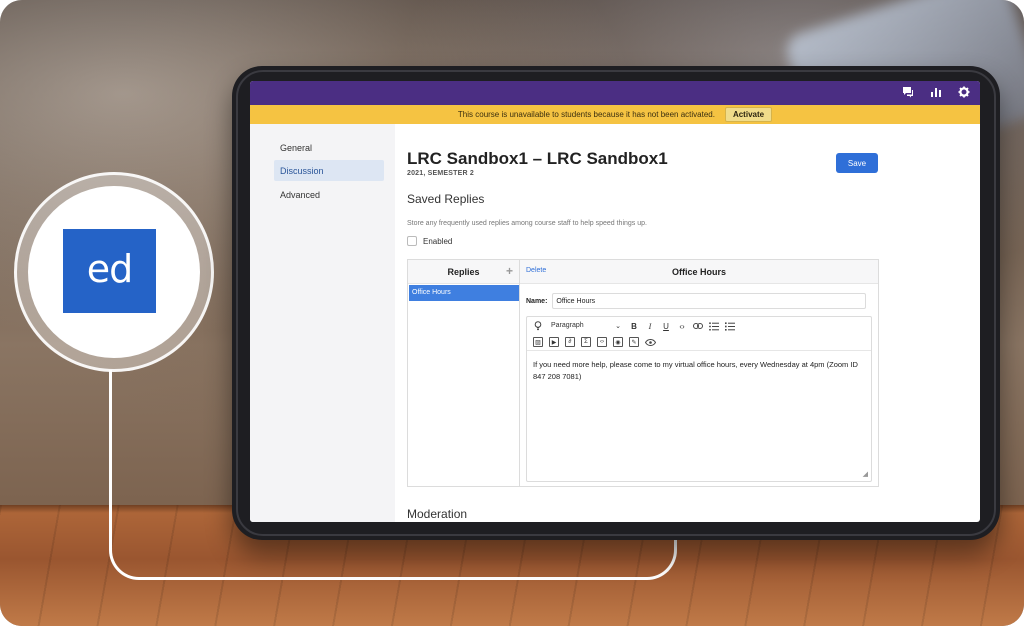  What do you see at coordinates (586, 326) in the screenshot?
I see `paragraph-format-select: Paragraph ⌄` at bounding box center [586, 326].